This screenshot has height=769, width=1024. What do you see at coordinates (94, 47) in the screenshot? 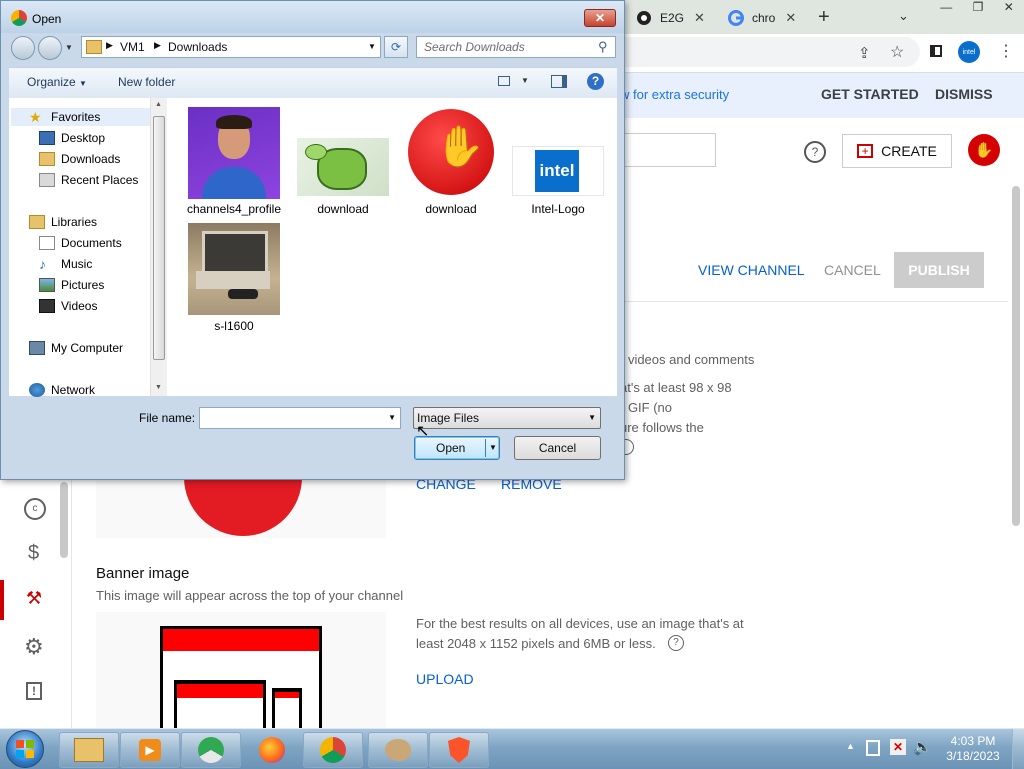
I see `folder-icon` at bounding box center [94, 47].